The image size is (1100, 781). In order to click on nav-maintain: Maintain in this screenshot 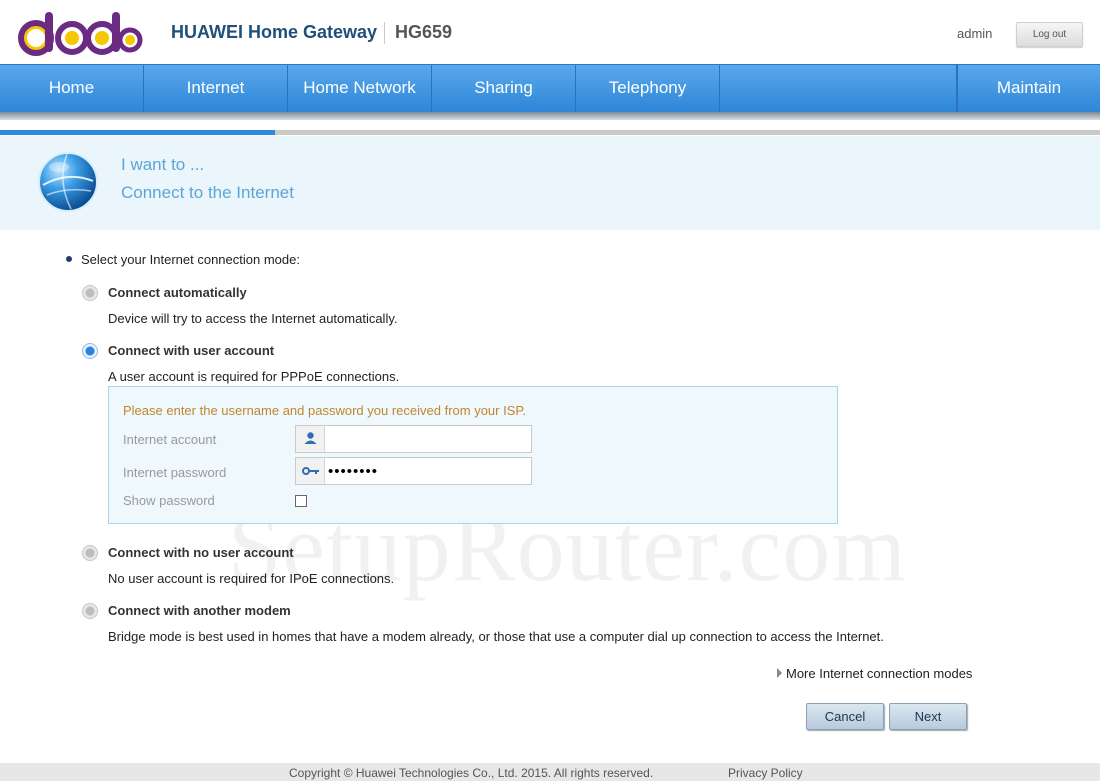, I will do `click(1028, 89)`.